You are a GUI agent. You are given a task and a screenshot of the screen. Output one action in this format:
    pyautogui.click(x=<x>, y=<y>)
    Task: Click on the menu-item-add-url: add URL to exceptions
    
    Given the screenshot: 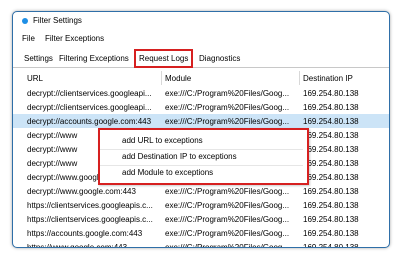 What is the action you would take?
    pyautogui.click(x=162, y=140)
    